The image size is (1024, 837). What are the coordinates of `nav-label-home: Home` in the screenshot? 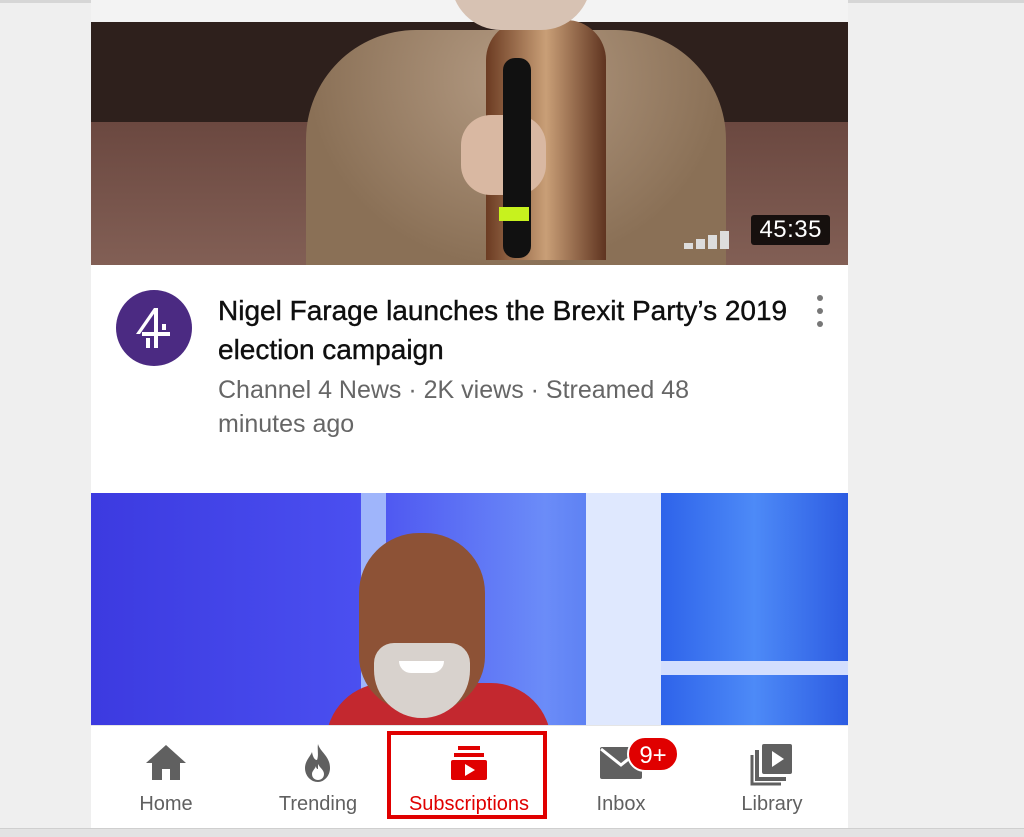 It's located at (166, 804).